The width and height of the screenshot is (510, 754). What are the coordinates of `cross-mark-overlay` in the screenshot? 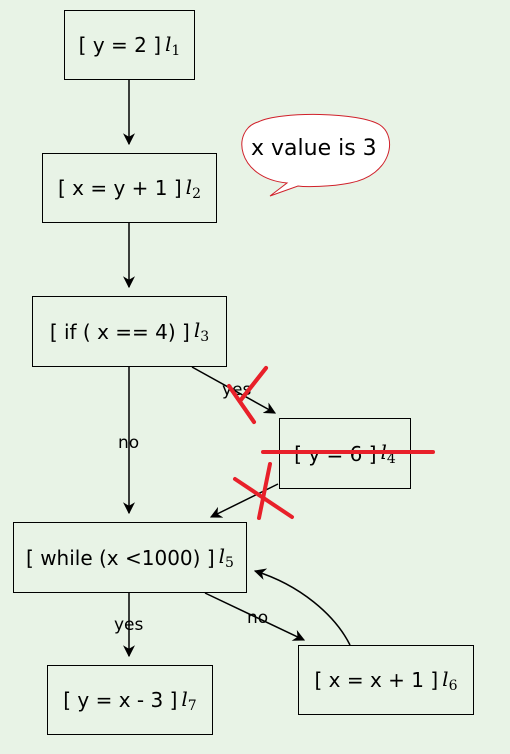 It's located at (247, 395).